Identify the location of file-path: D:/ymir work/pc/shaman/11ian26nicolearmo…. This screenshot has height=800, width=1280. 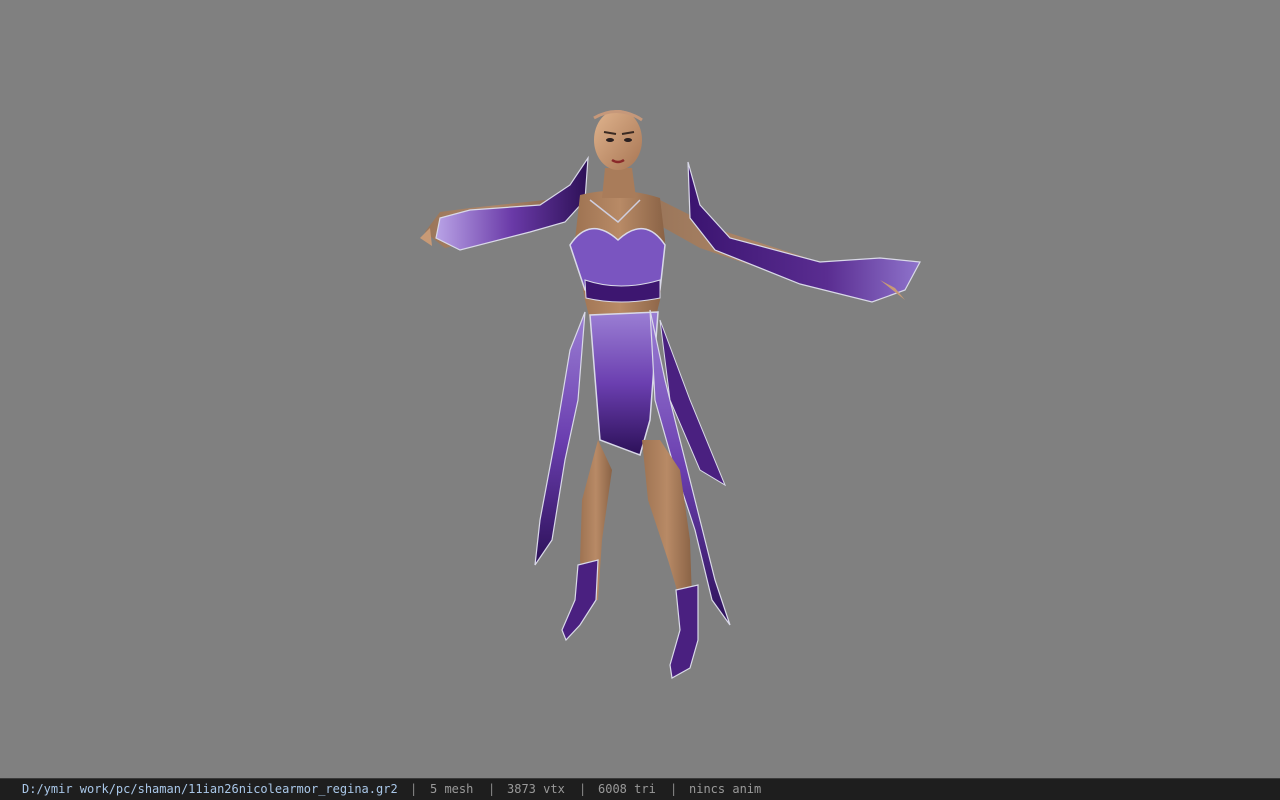
(210, 789).